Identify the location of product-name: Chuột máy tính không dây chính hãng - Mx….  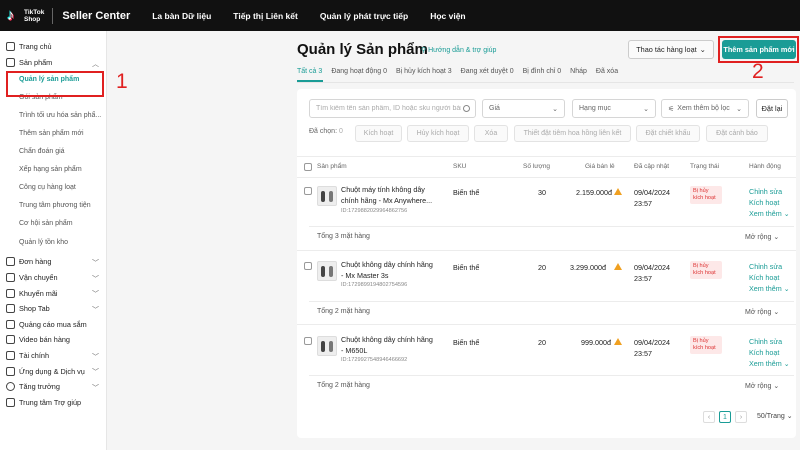
(388, 195).